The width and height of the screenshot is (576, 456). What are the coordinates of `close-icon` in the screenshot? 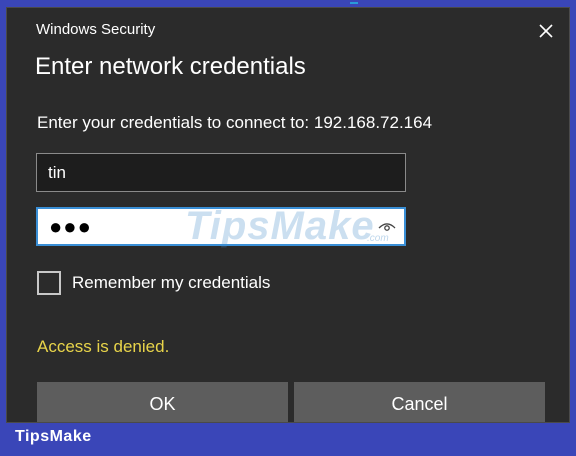 It's located at (546, 31).